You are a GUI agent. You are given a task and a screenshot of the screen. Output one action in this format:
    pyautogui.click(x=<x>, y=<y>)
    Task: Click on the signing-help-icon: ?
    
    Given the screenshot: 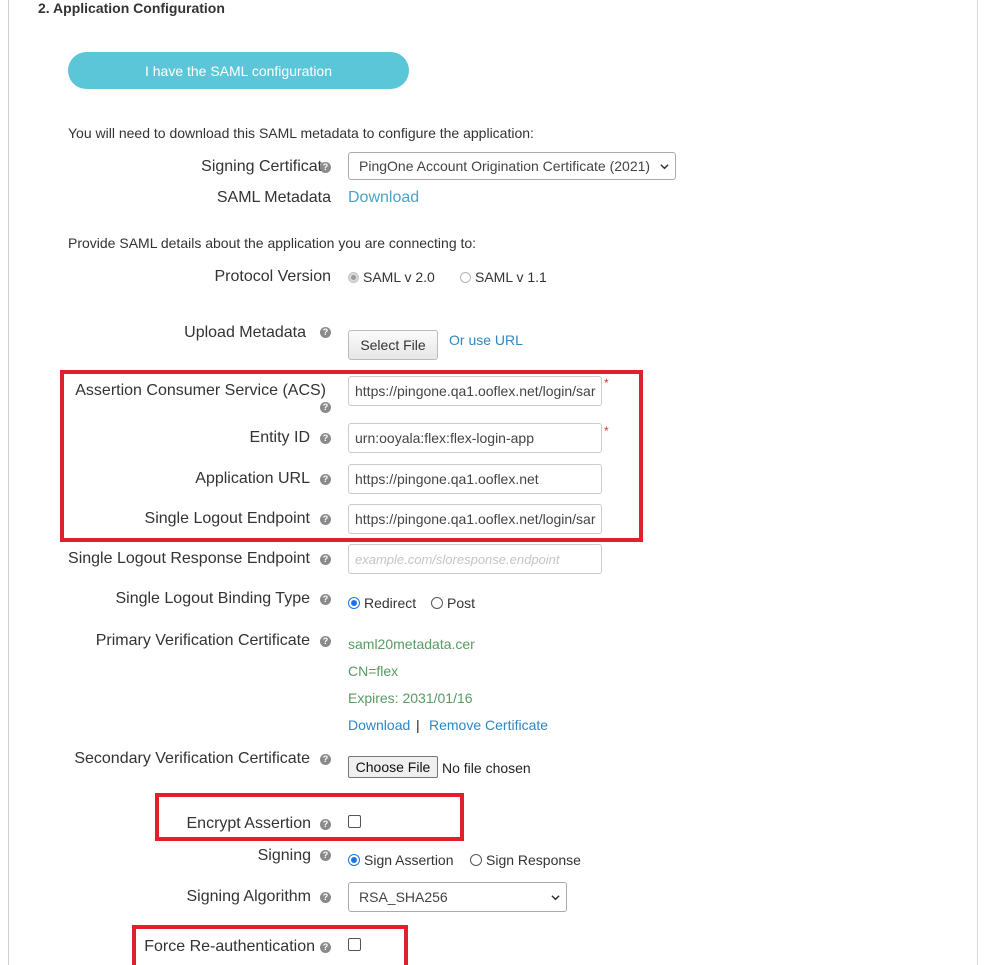 What is the action you would take?
    pyautogui.click(x=325, y=855)
    